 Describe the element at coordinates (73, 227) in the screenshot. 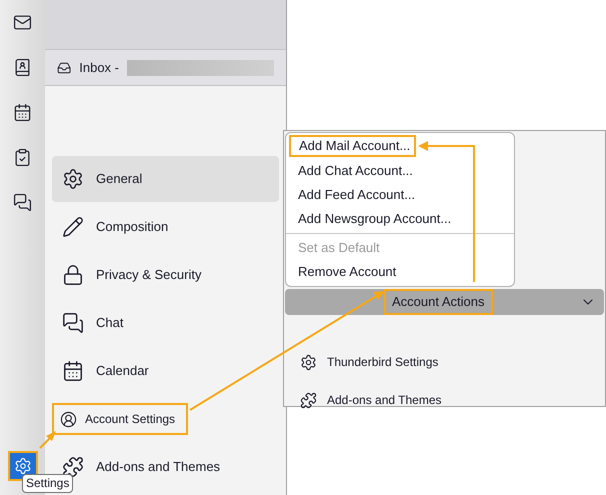

I see `pencil-icon` at that location.